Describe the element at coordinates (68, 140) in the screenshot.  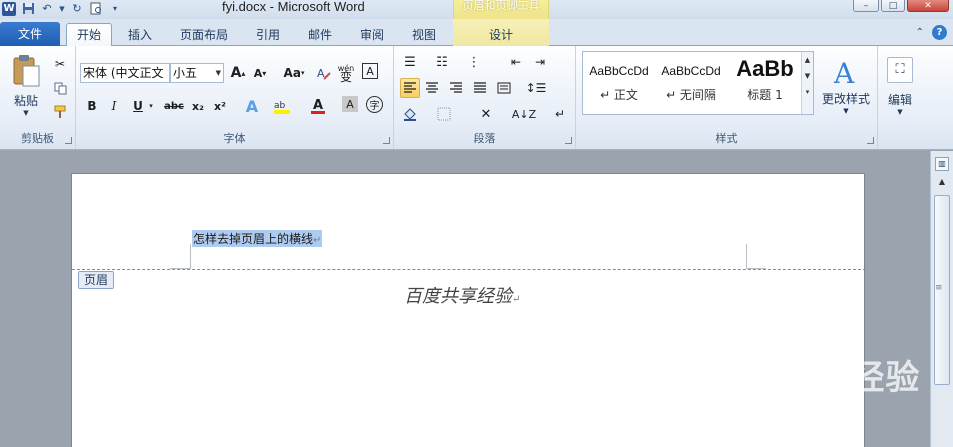
I see `clipboard-launcher-icon` at that location.